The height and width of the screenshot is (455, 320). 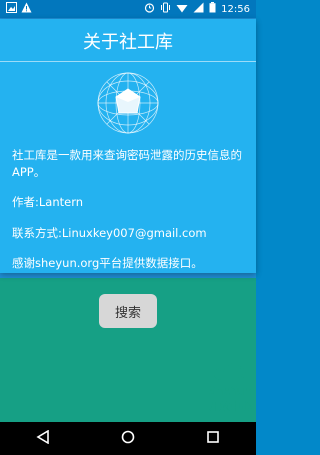 I want to click on recents-button, so click(x=213, y=438).